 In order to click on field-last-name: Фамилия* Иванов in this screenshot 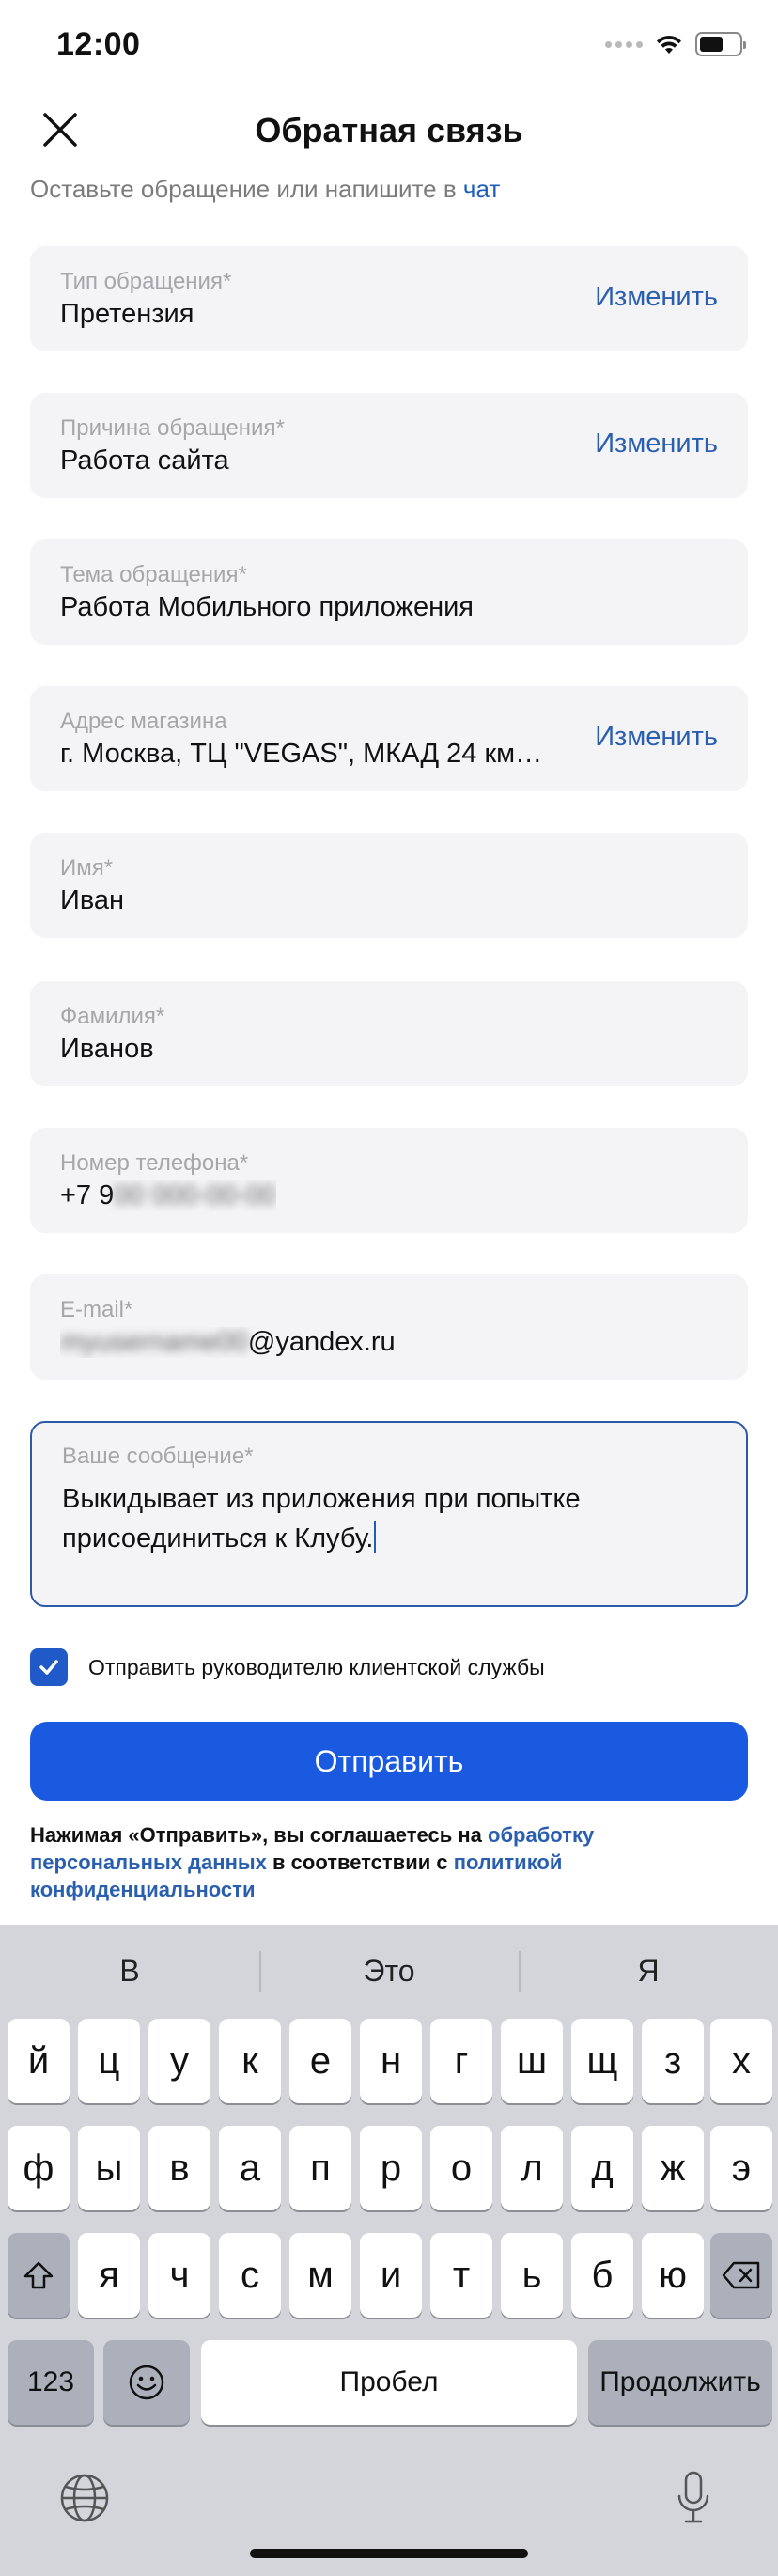, I will do `click(389, 1034)`.